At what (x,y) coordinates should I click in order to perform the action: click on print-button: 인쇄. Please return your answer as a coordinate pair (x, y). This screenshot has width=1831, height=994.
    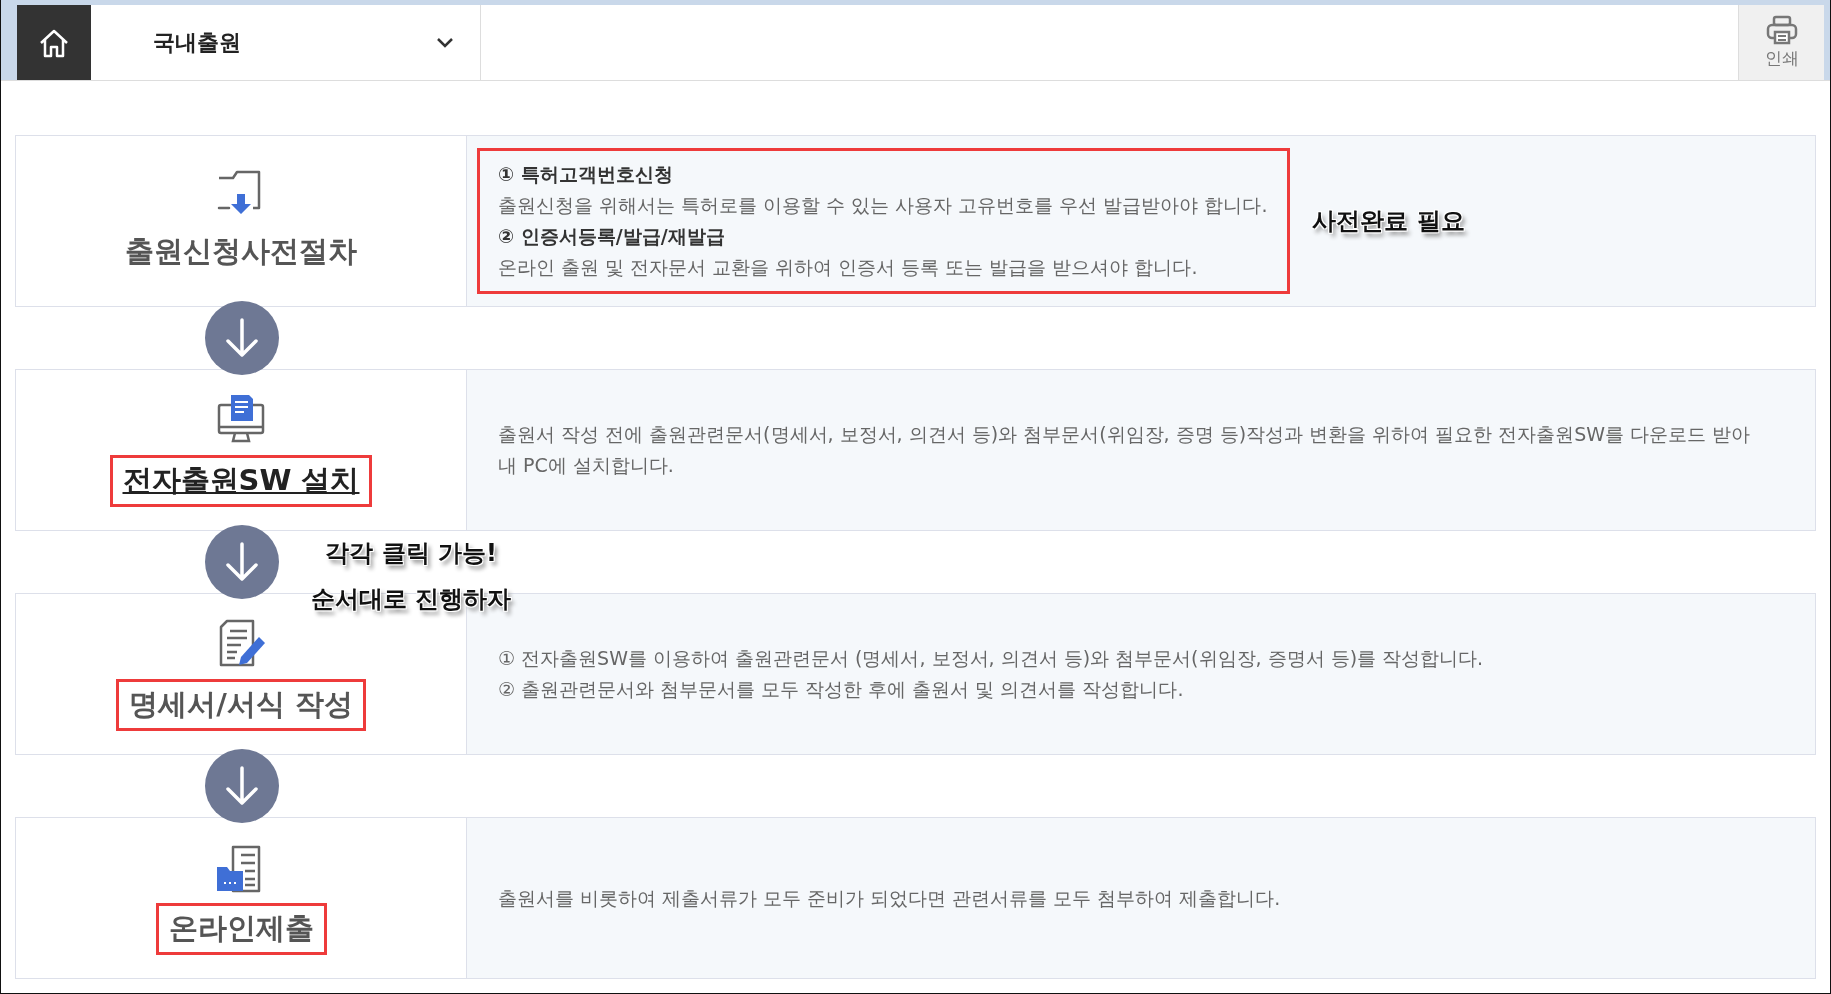
    Looking at the image, I should click on (1781, 42).